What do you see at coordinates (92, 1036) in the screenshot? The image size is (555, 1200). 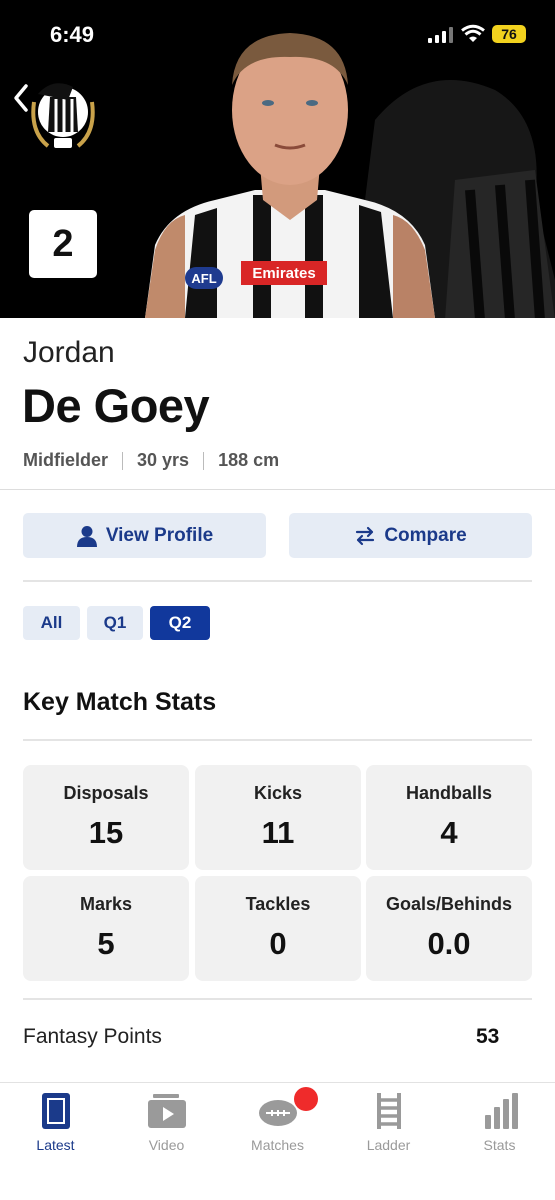 I see `fantasy-points-label: Fantasy Points` at bounding box center [92, 1036].